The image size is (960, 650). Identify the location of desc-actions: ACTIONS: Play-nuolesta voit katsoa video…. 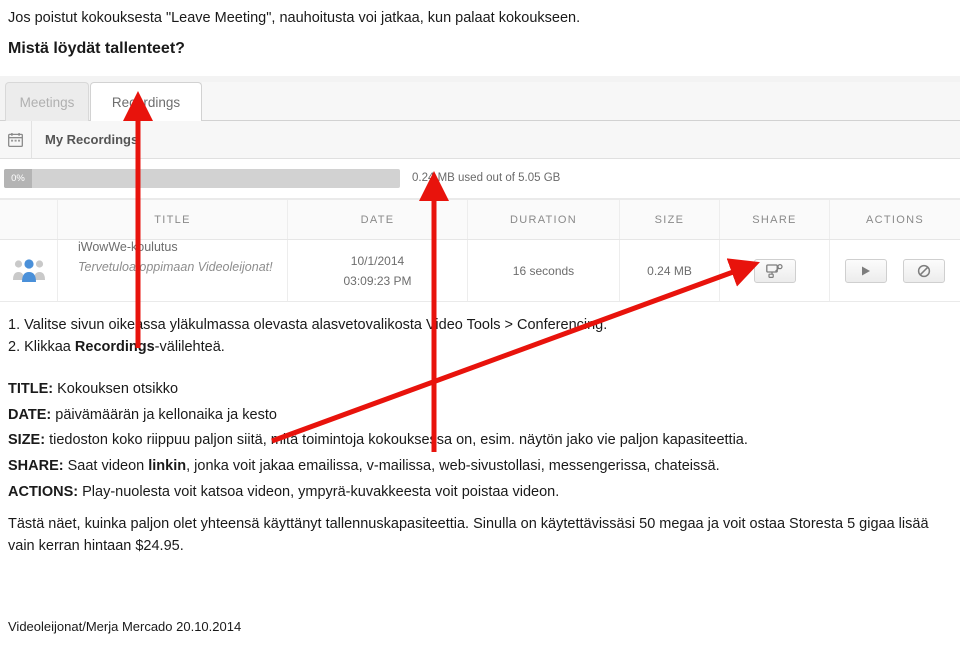
(378, 492).